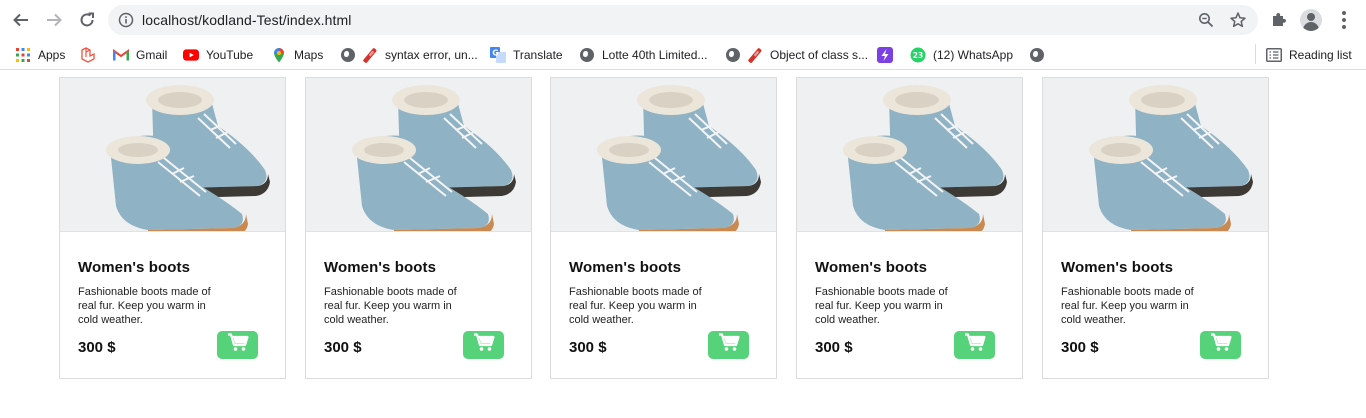 The width and height of the screenshot is (1366, 418). I want to click on bookmark-label: Gmail, so click(152, 55).